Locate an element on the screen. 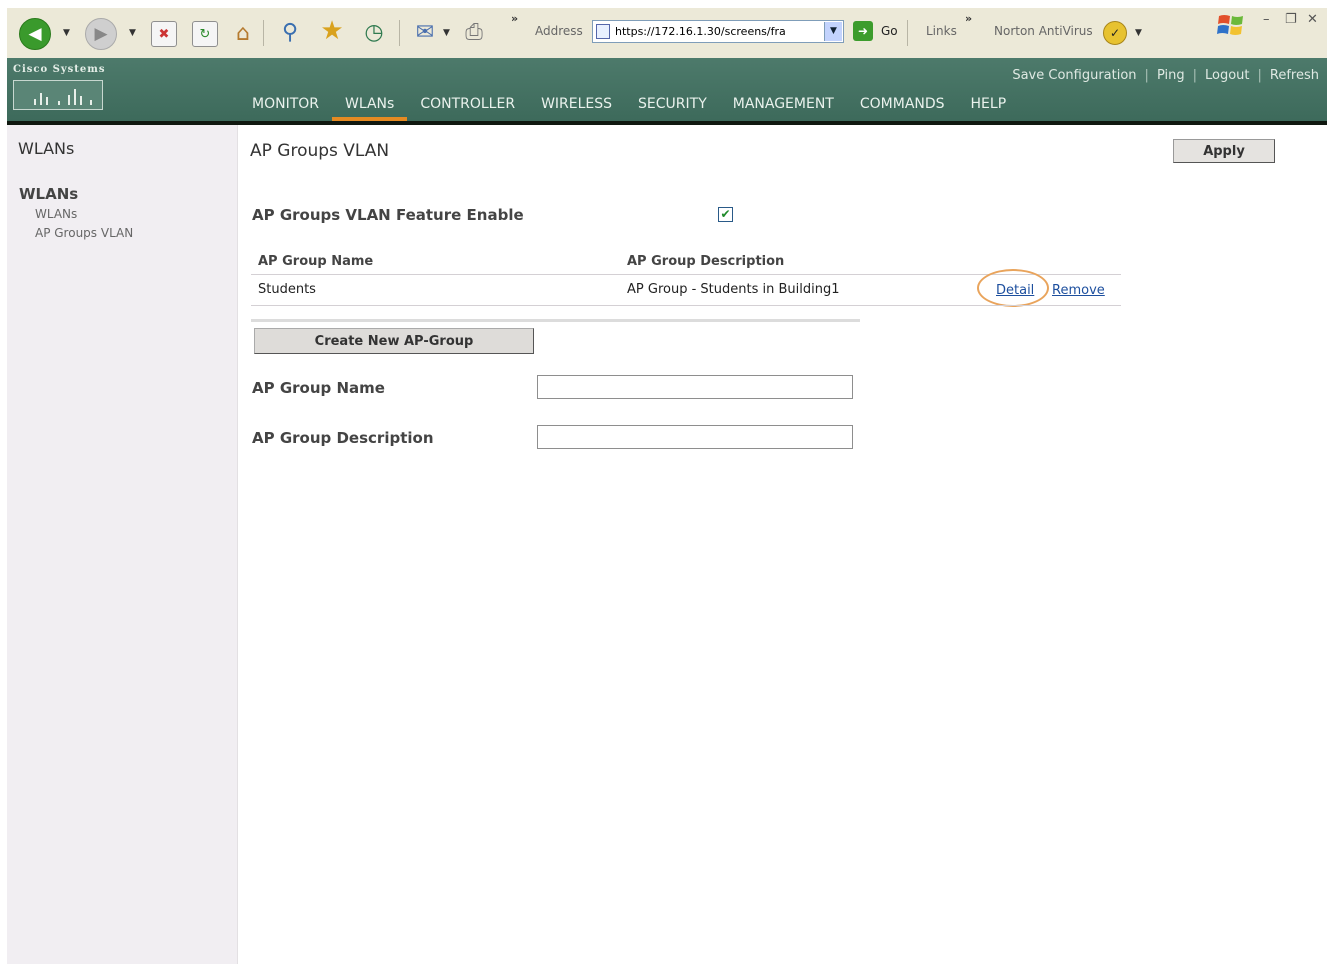  refresh-link: Refresh is located at coordinates (1294, 75).